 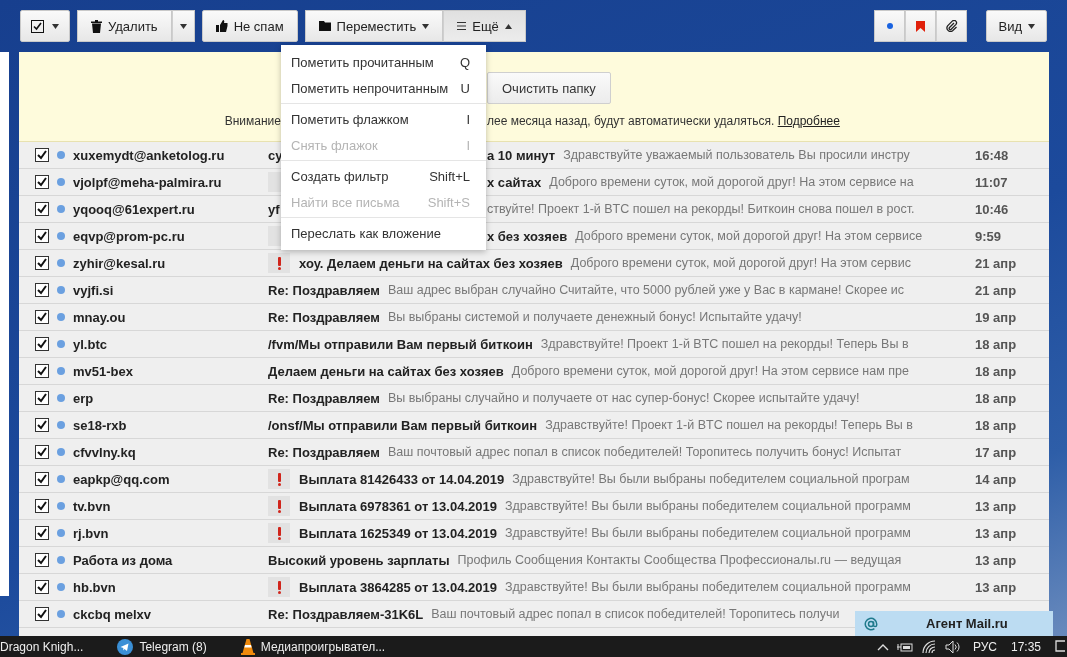 What do you see at coordinates (100, 317) in the screenshot?
I see `sender-name: mnay.ou` at bounding box center [100, 317].